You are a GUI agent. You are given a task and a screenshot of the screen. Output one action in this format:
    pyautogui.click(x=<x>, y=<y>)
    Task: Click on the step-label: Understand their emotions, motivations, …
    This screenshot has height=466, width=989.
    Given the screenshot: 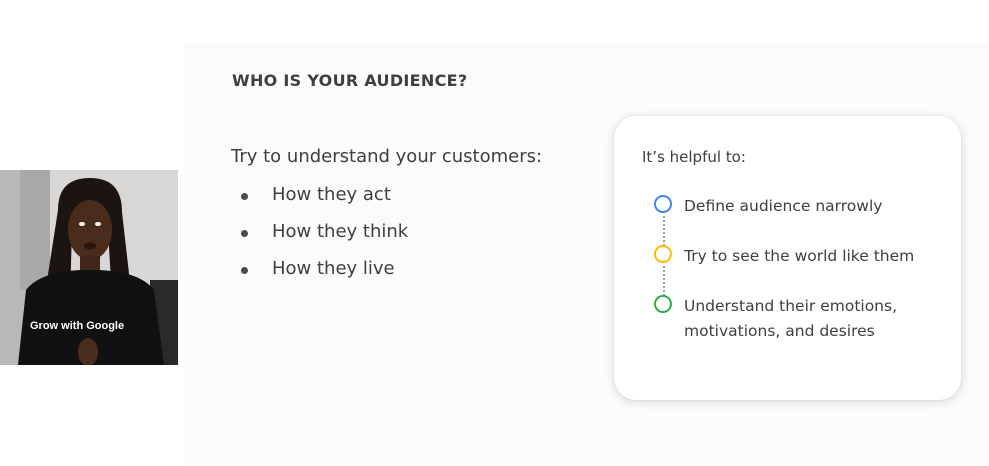 What is the action you would take?
    pyautogui.click(x=790, y=319)
    